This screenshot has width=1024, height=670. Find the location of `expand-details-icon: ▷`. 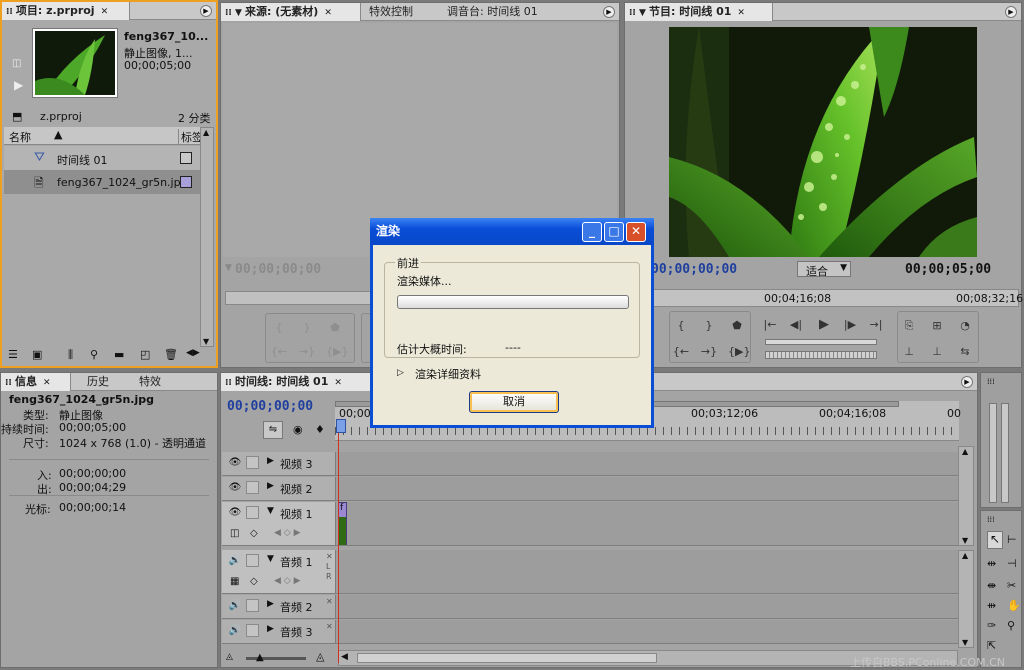

expand-details-icon: ▷ is located at coordinates (400, 373).